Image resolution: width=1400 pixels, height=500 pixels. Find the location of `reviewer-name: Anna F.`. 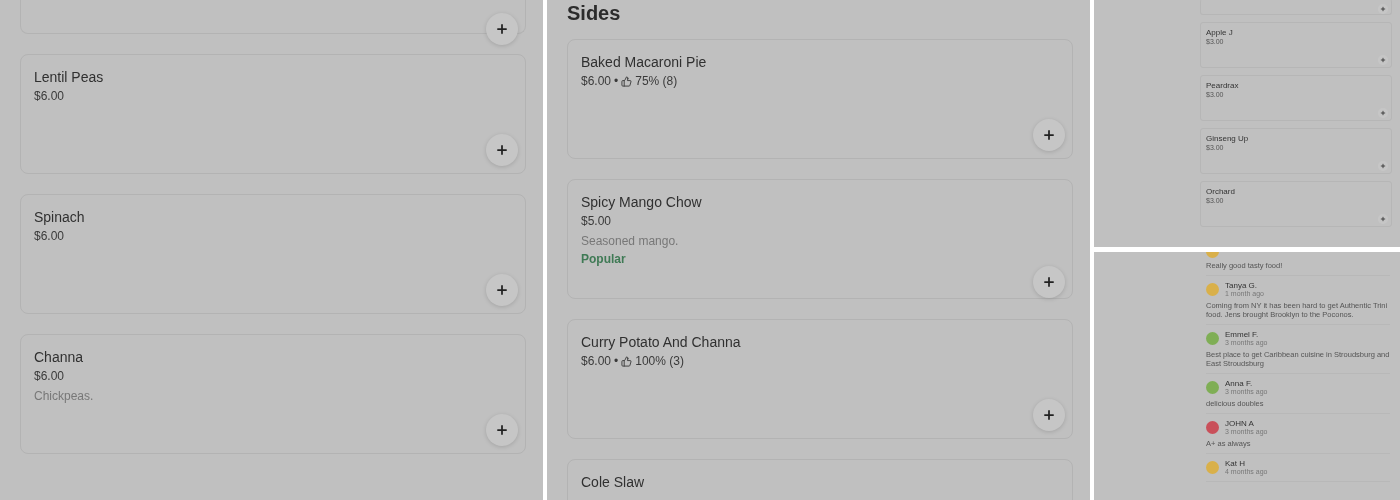

reviewer-name: Anna F. is located at coordinates (1239, 383).